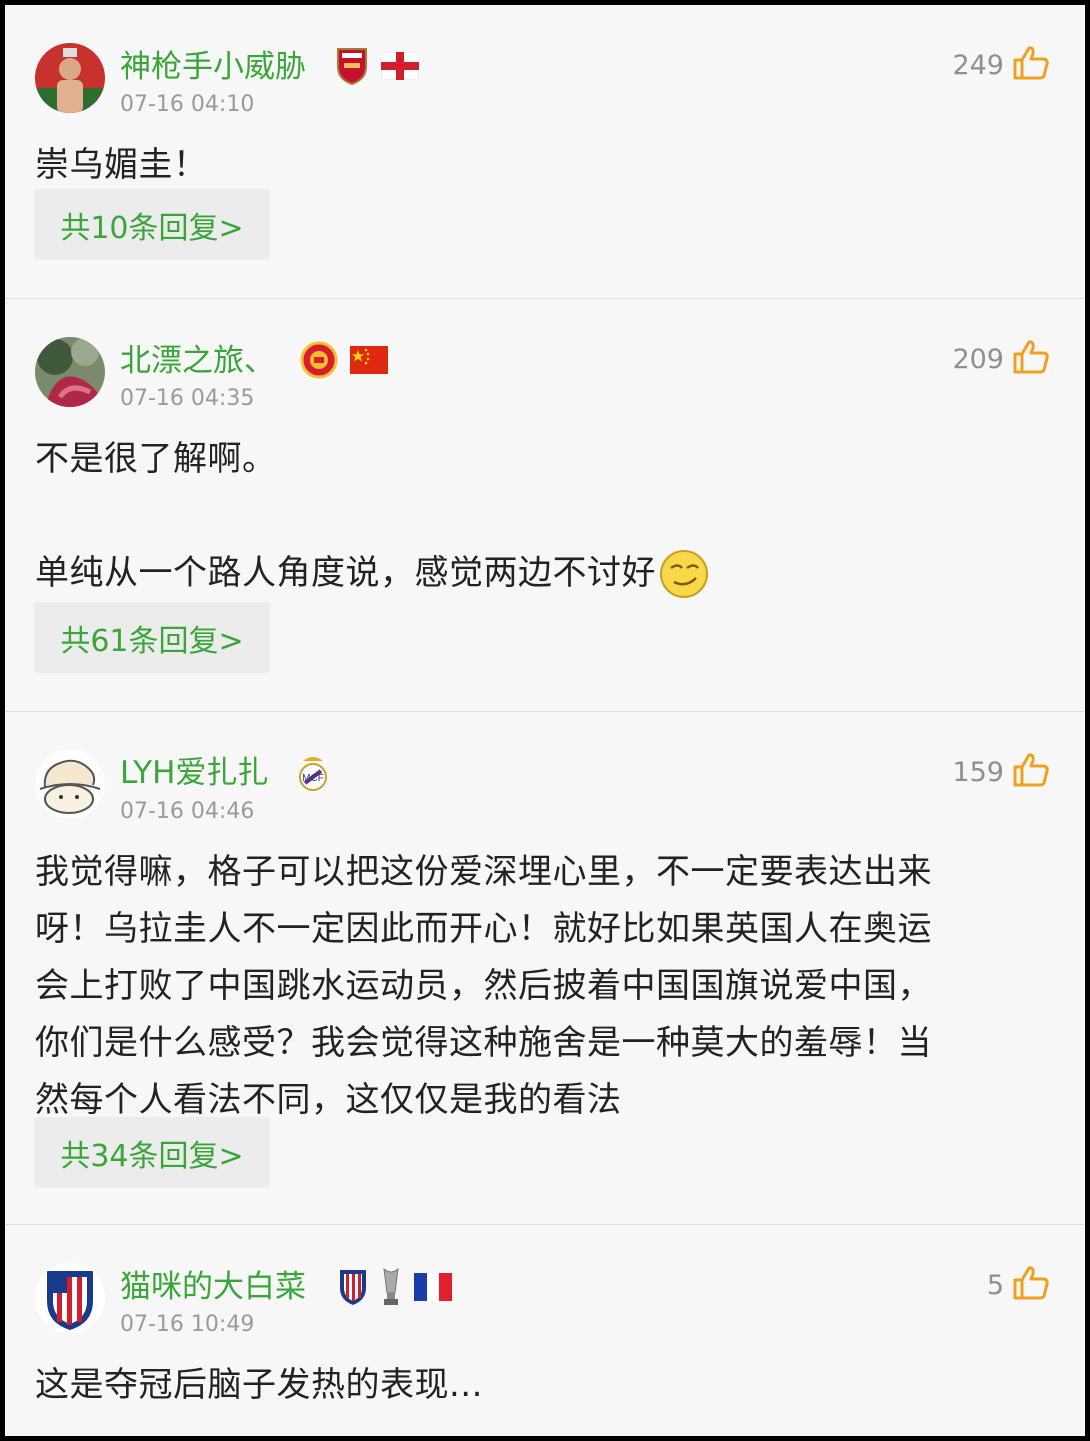 This screenshot has height=1441, width=1090. I want to click on view-replies-button: 共61条回复>, so click(152, 637).